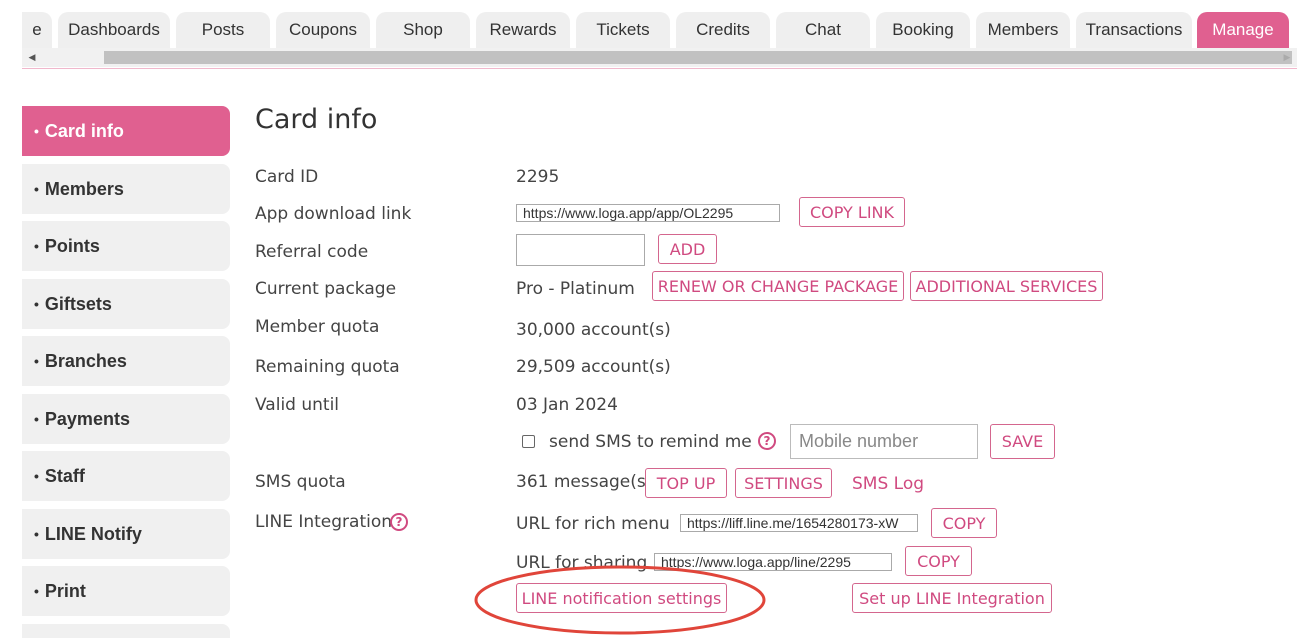  I want to click on sidebar-item-label: LINE Notify, so click(93, 533).